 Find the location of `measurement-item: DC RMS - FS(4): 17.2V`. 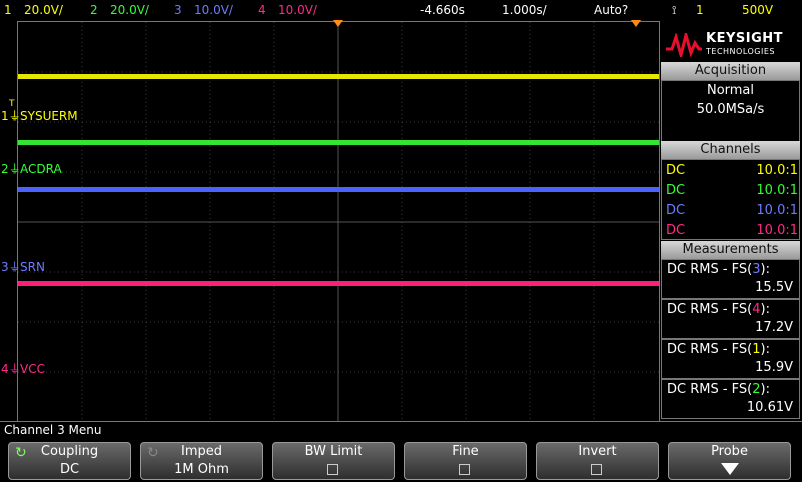

measurement-item: DC RMS - FS(4): 17.2V is located at coordinates (730, 319).